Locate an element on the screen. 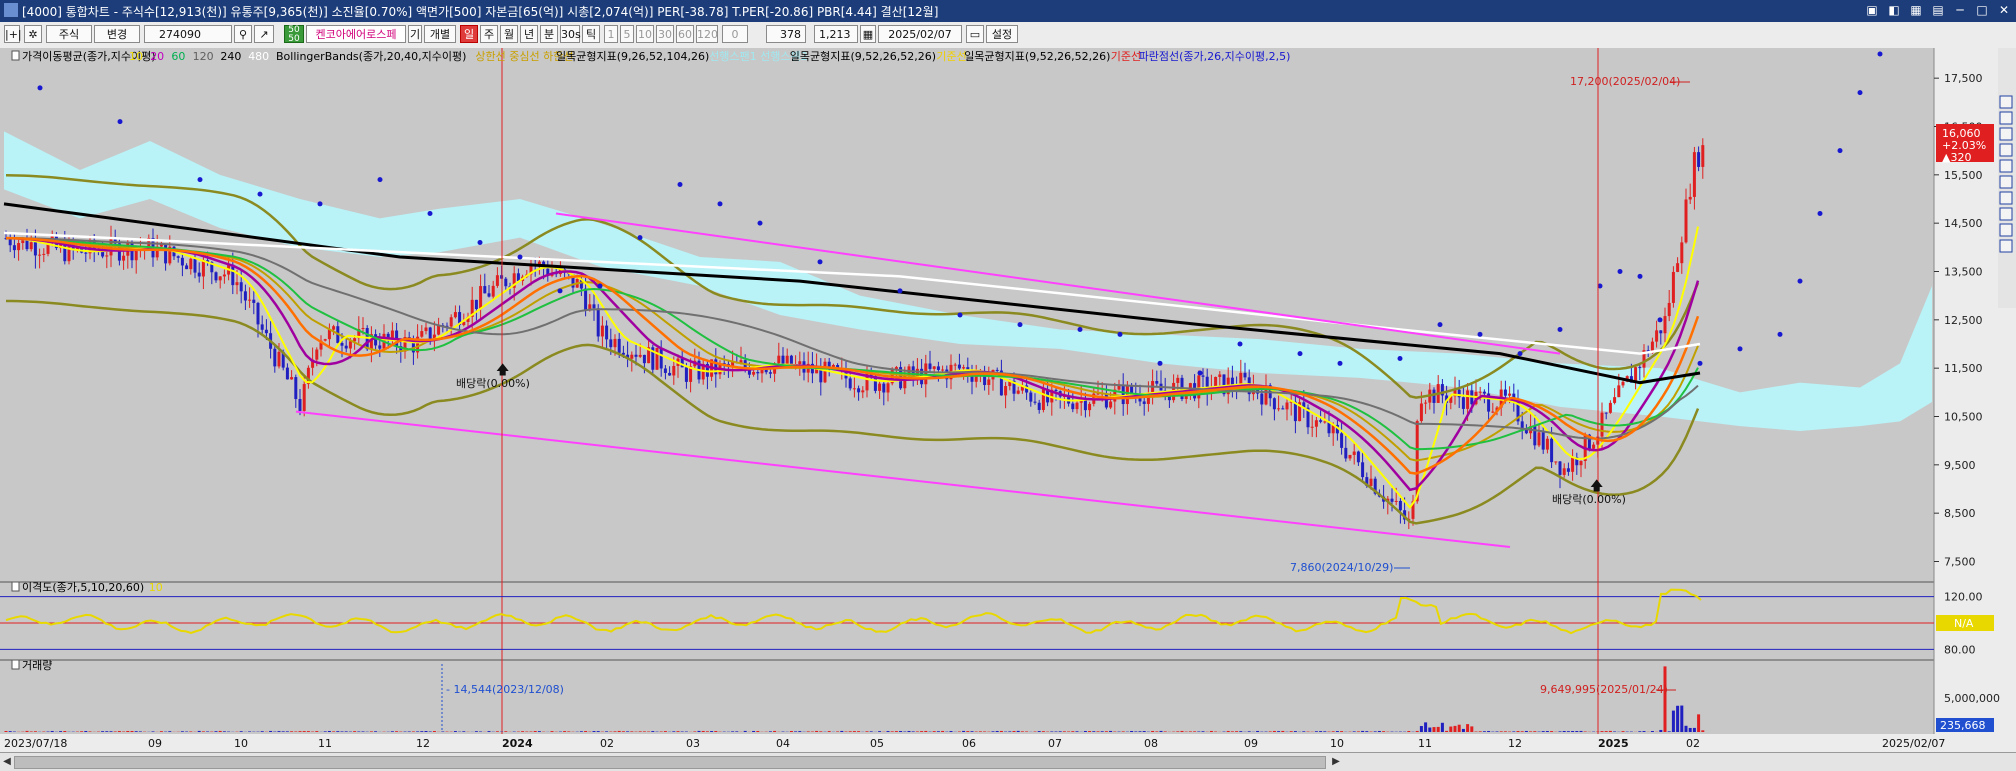 Image resolution: width=2016 pixels, height=771 pixels. pen-tool-icon is located at coordinates (2006, 150).